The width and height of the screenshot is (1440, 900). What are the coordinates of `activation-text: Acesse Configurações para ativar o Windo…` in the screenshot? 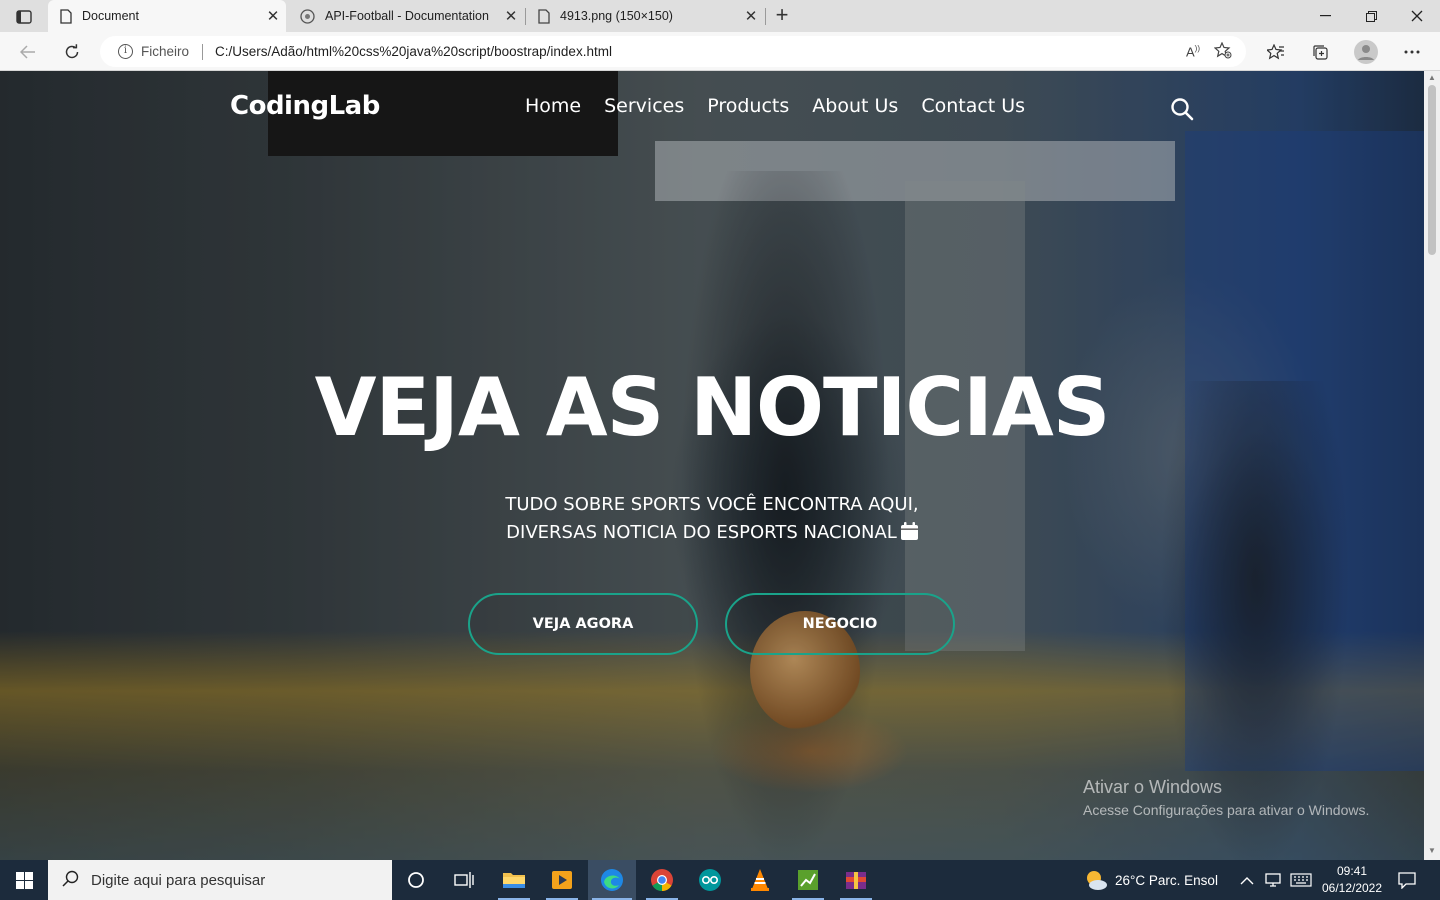 It's located at (1226, 810).